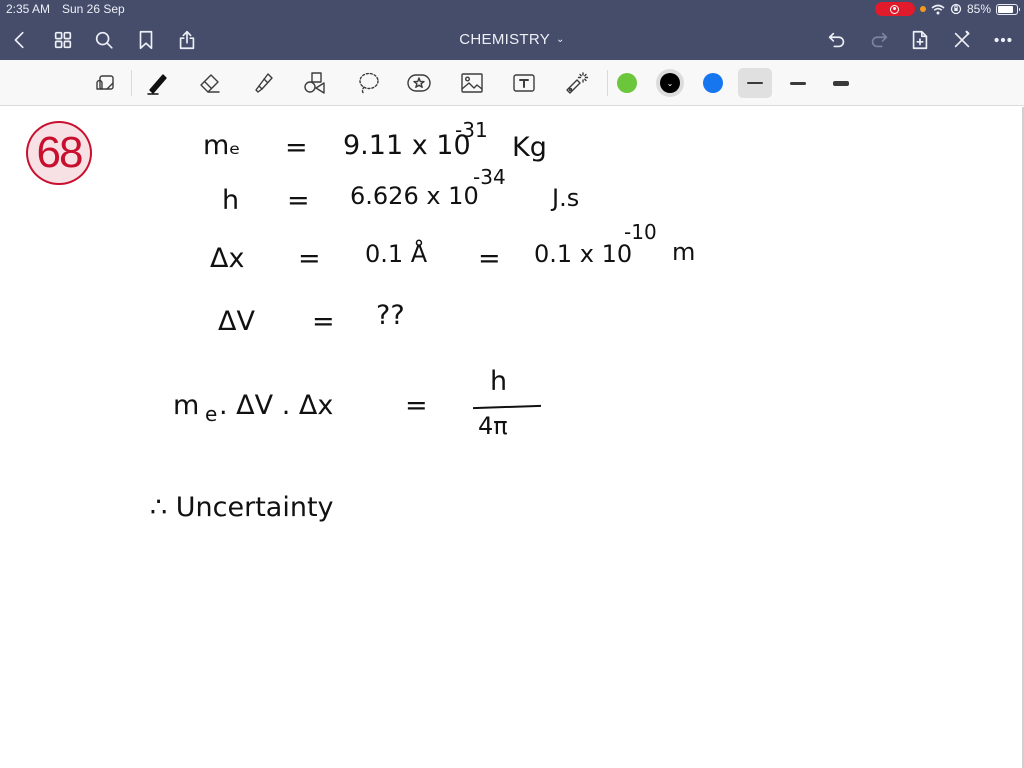 This screenshot has height=768, width=1024. What do you see at coordinates (1008, 9) in the screenshot?
I see `battery-icon` at bounding box center [1008, 9].